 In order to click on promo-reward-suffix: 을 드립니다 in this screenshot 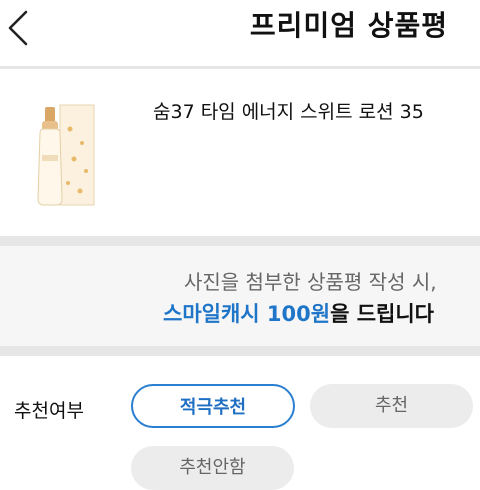, I will do `click(382, 314)`.